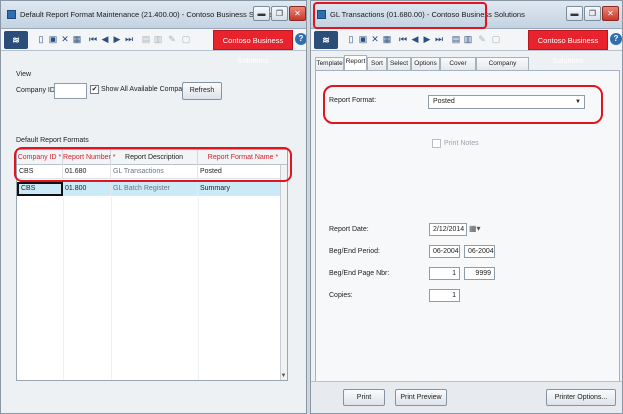 The width and height of the screenshot is (623, 414). I want to click on beg-period-input: 06-2004, so click(444, 251).